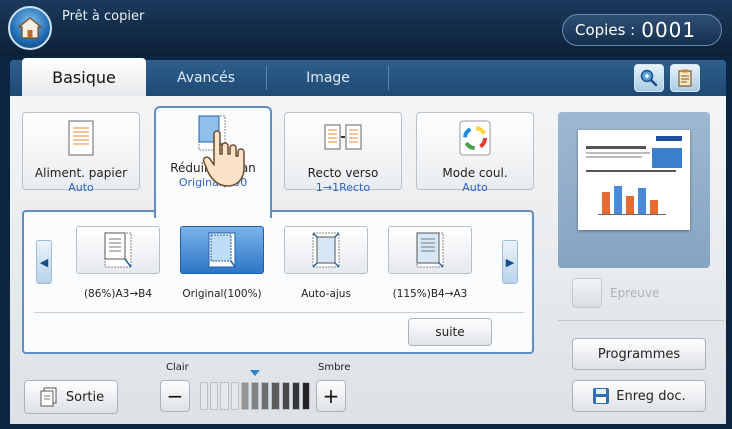  Describe the element at coordinates (84, 77) in the screenshot. I see `tab-basique: Basique` at that location.